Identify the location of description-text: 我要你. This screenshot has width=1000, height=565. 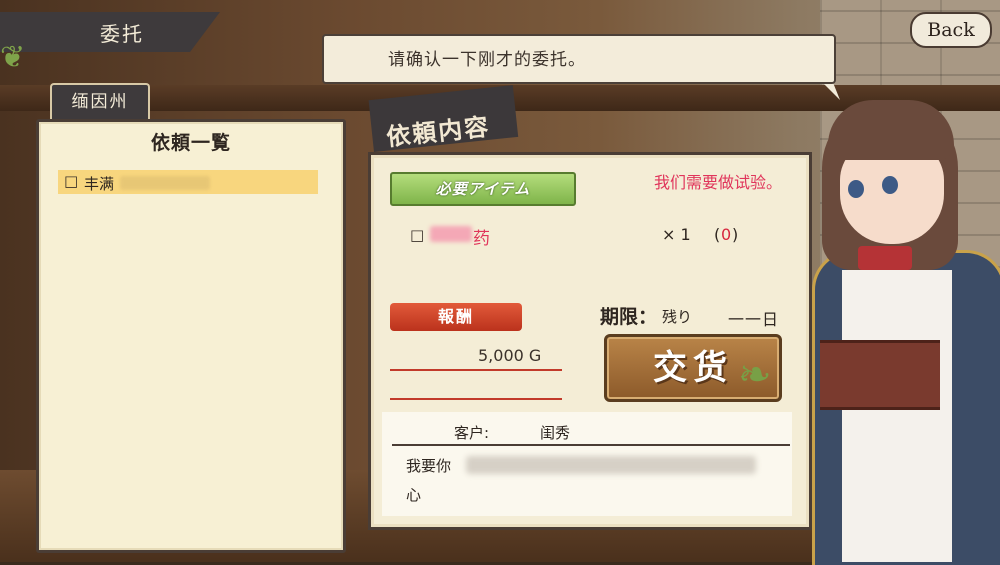
(429, 466).